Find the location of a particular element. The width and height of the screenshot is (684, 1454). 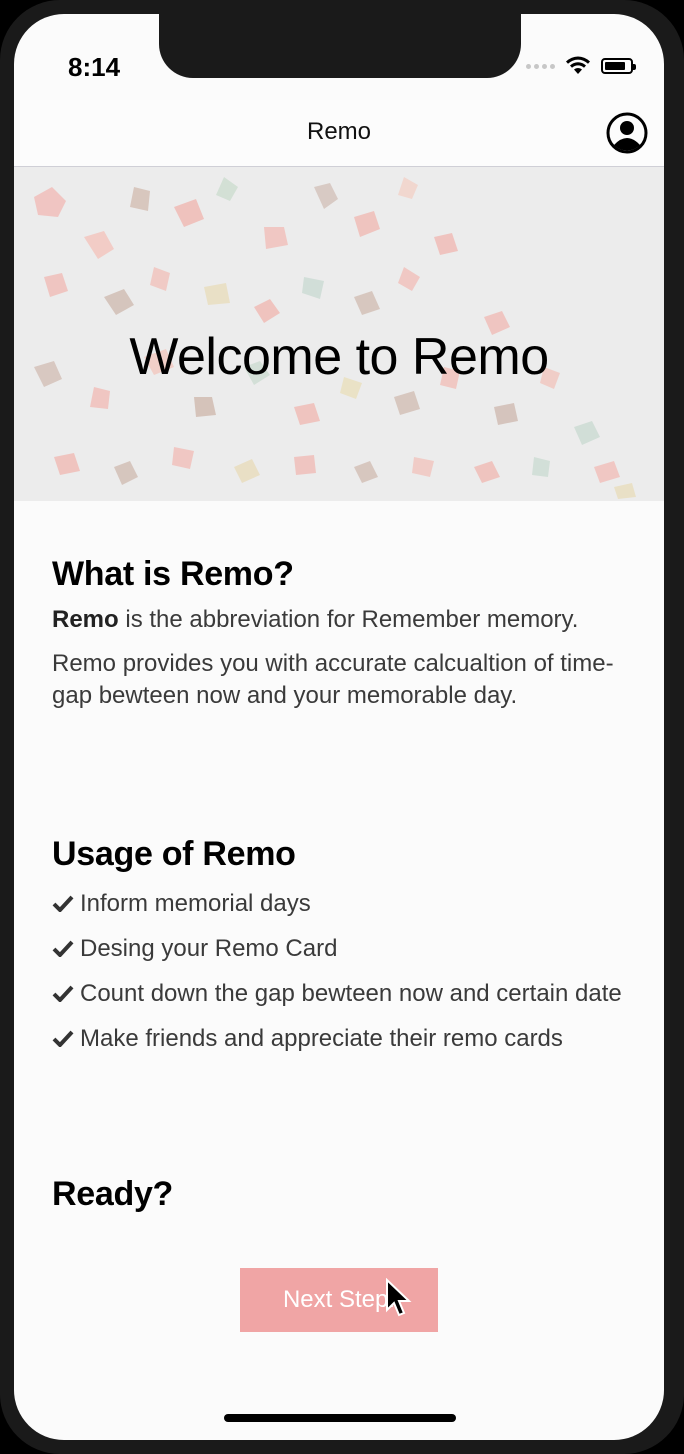

ready-section: Ready? is located at coordinates (112, 1194).